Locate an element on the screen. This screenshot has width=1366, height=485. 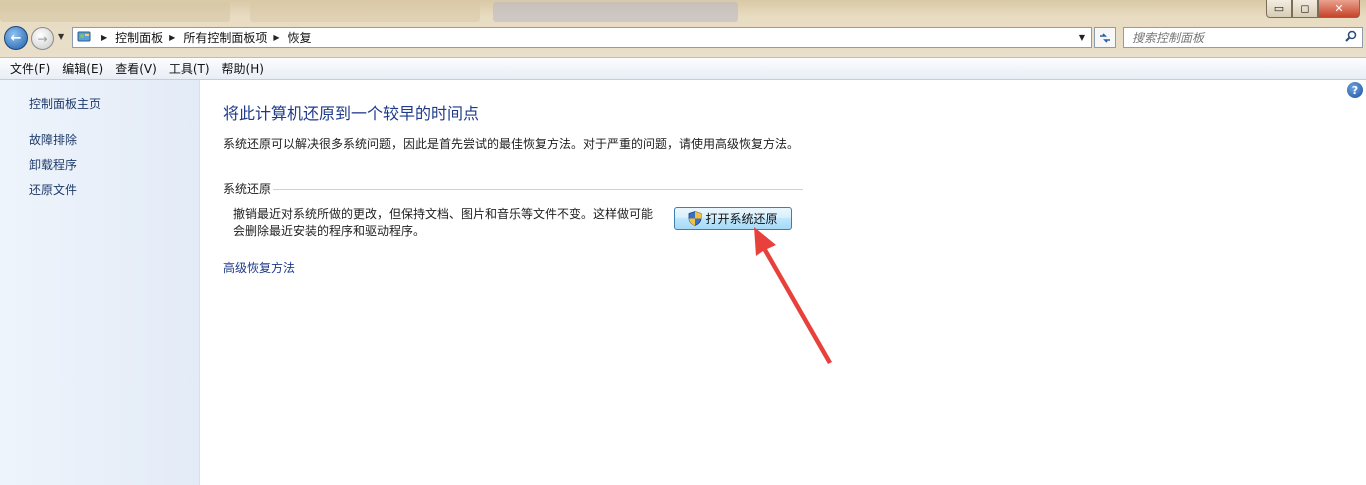
help-icon: ? is located at coordinates (1355, 90).